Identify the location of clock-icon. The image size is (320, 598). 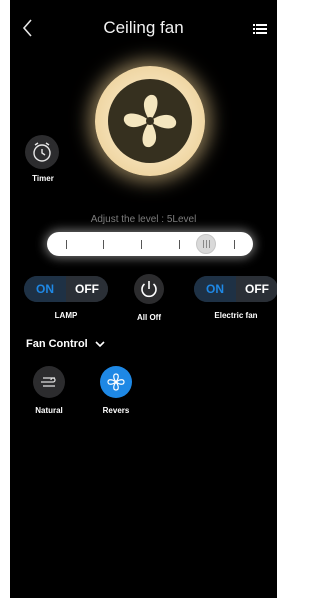
(42, 152).